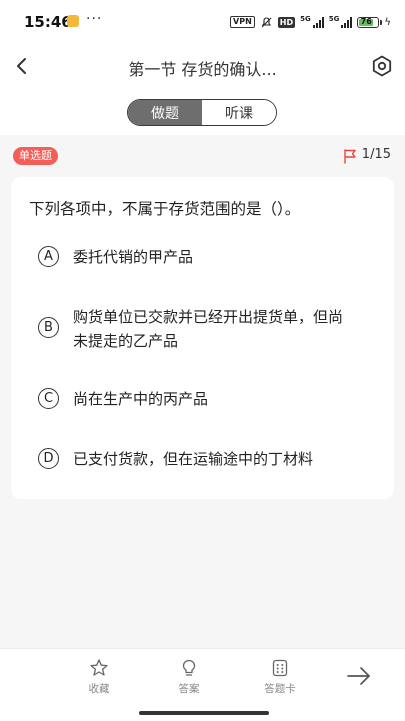  Describe the element at coordinates (99, 677) in the screenshot. I see `favorite-button: 收藏` at that location.